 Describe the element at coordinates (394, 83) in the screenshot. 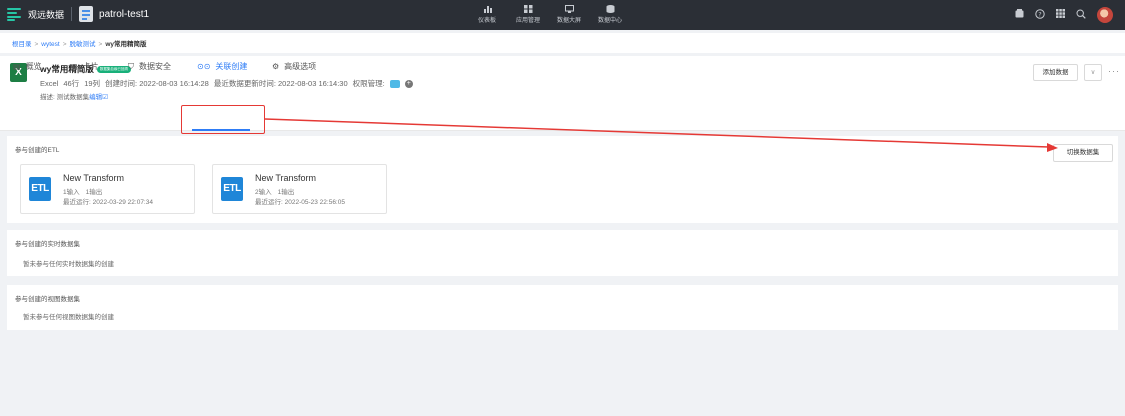

I see `user-group-icon` at that location.